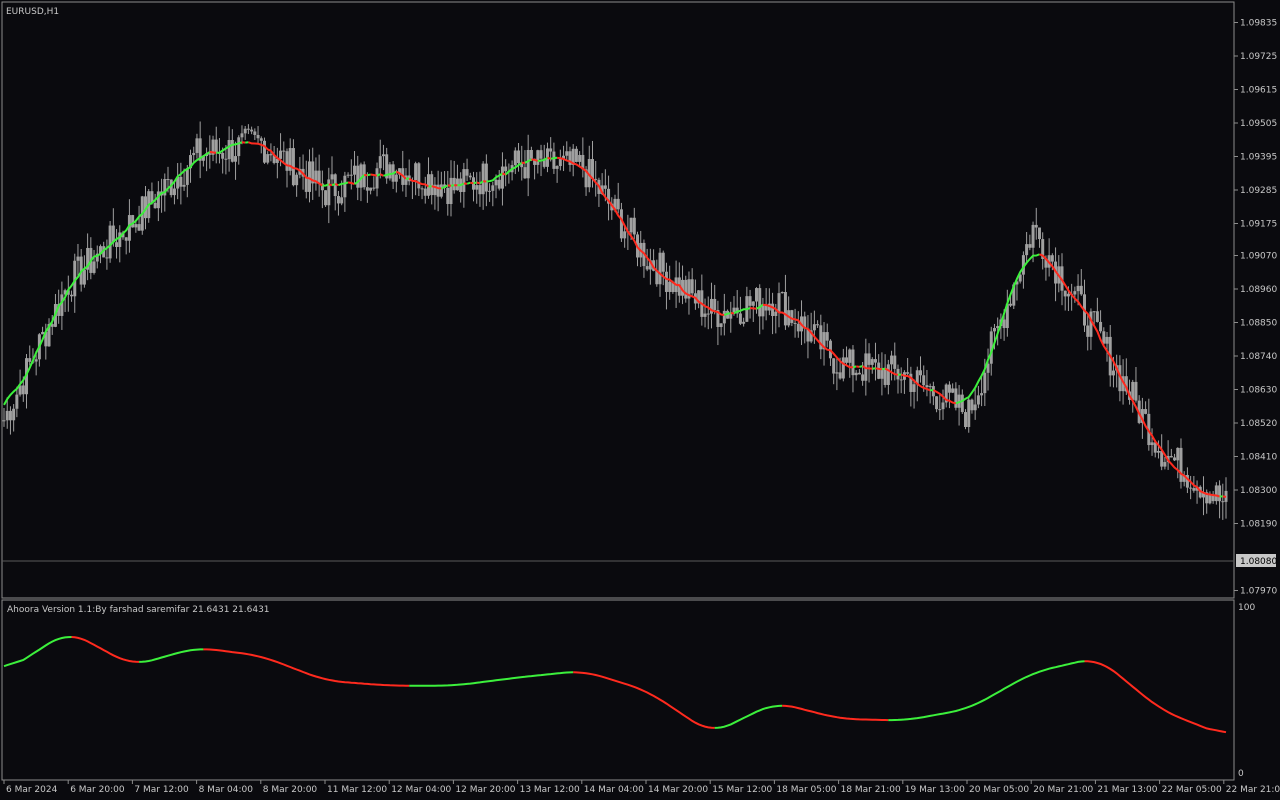 Image resolution: width=1280 pixels, height=800 pixels. What do you see at coordinates (1258, 424) in the screenshot?
I see `price-tick-label: 1.08520` at bounding box center [1258, 424].